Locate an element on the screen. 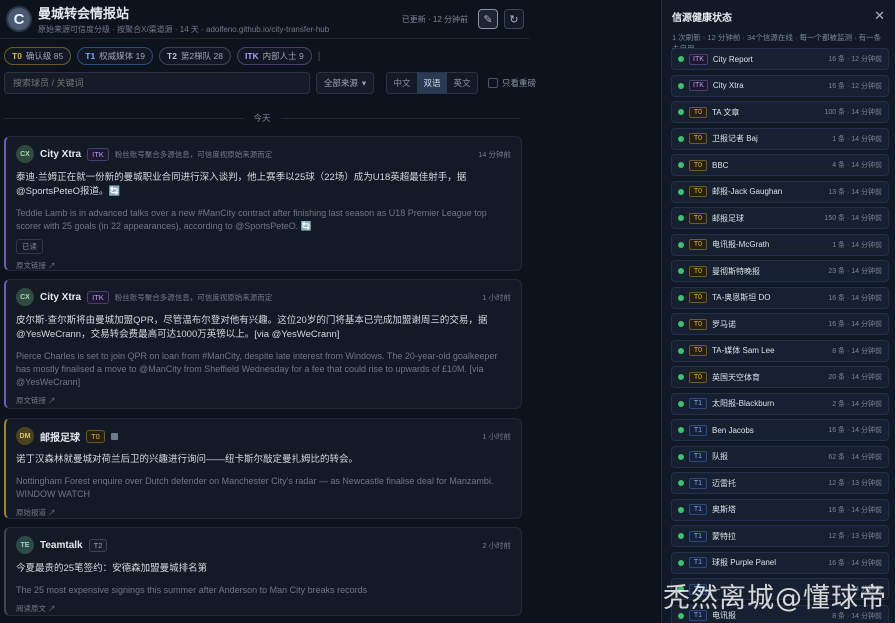  source-row: T1 太阳报-Blackburn 2 条 · 14 分钟前 is located at coordinates (780, 403).